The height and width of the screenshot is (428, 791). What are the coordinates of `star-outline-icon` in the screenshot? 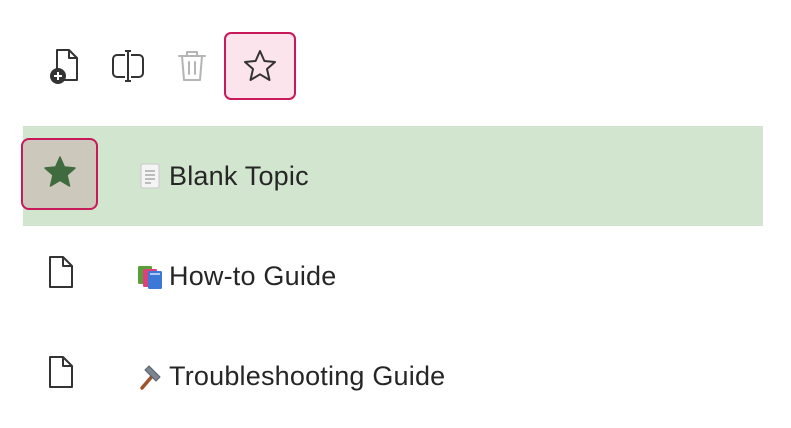 It's located at (260, 66).